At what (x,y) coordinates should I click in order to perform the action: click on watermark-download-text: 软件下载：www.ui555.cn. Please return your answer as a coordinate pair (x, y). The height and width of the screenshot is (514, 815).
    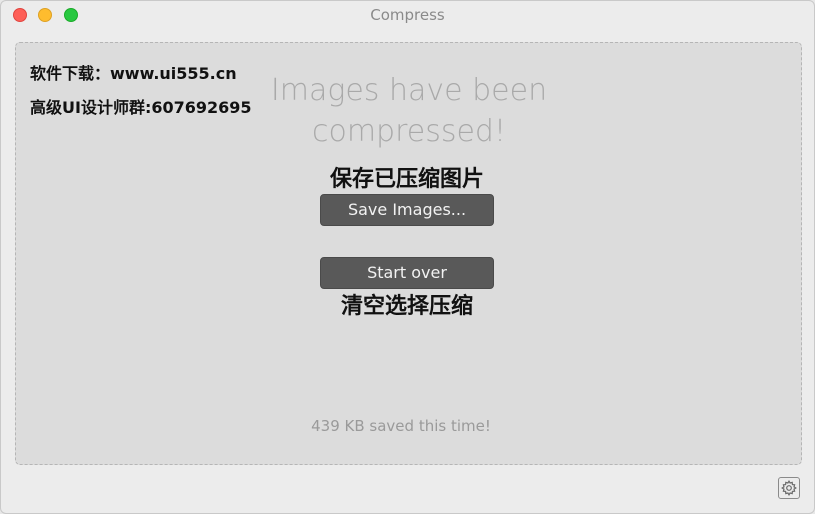
    Looking at the image, I should click on (133, 73).